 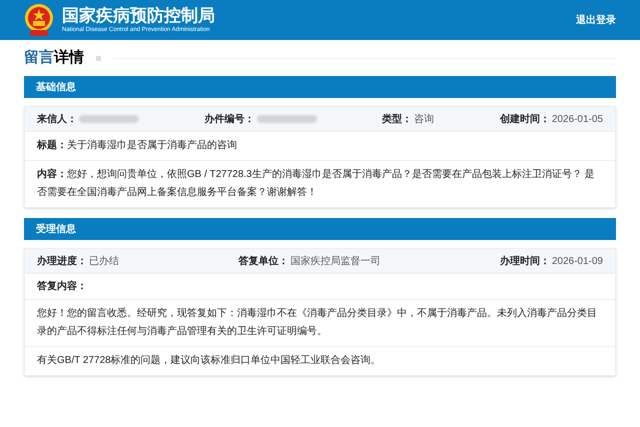 I want to click on field-label: 类型：, so click(x=397, y=119).